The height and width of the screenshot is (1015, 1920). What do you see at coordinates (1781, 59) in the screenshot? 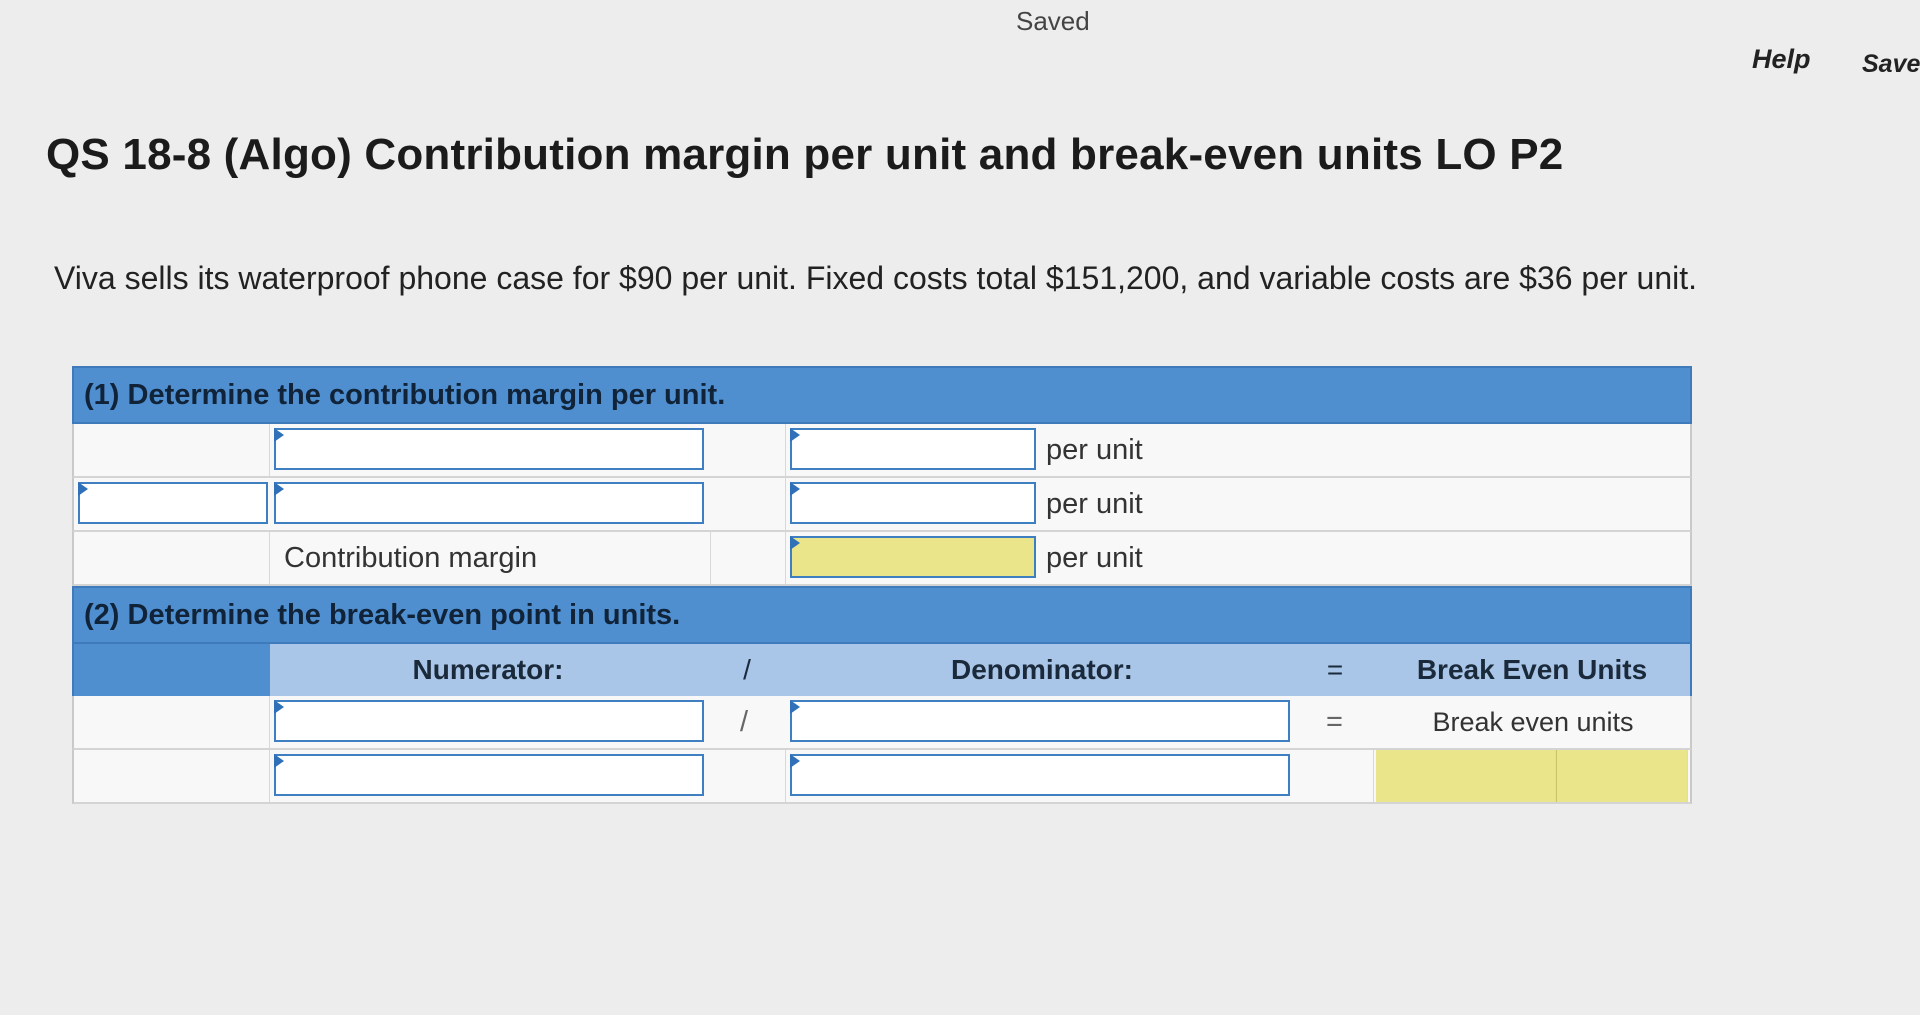
I see `help-link: Help` at bounding box center [1781, 59].